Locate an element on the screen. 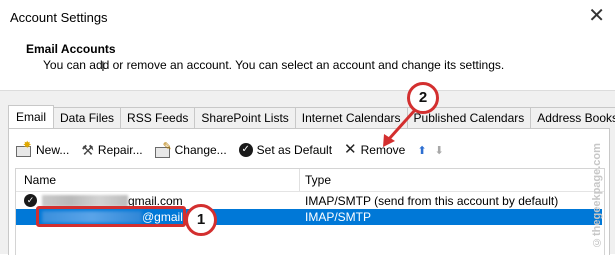  step-badge-2: 2 is located at coordinates (423, 98).